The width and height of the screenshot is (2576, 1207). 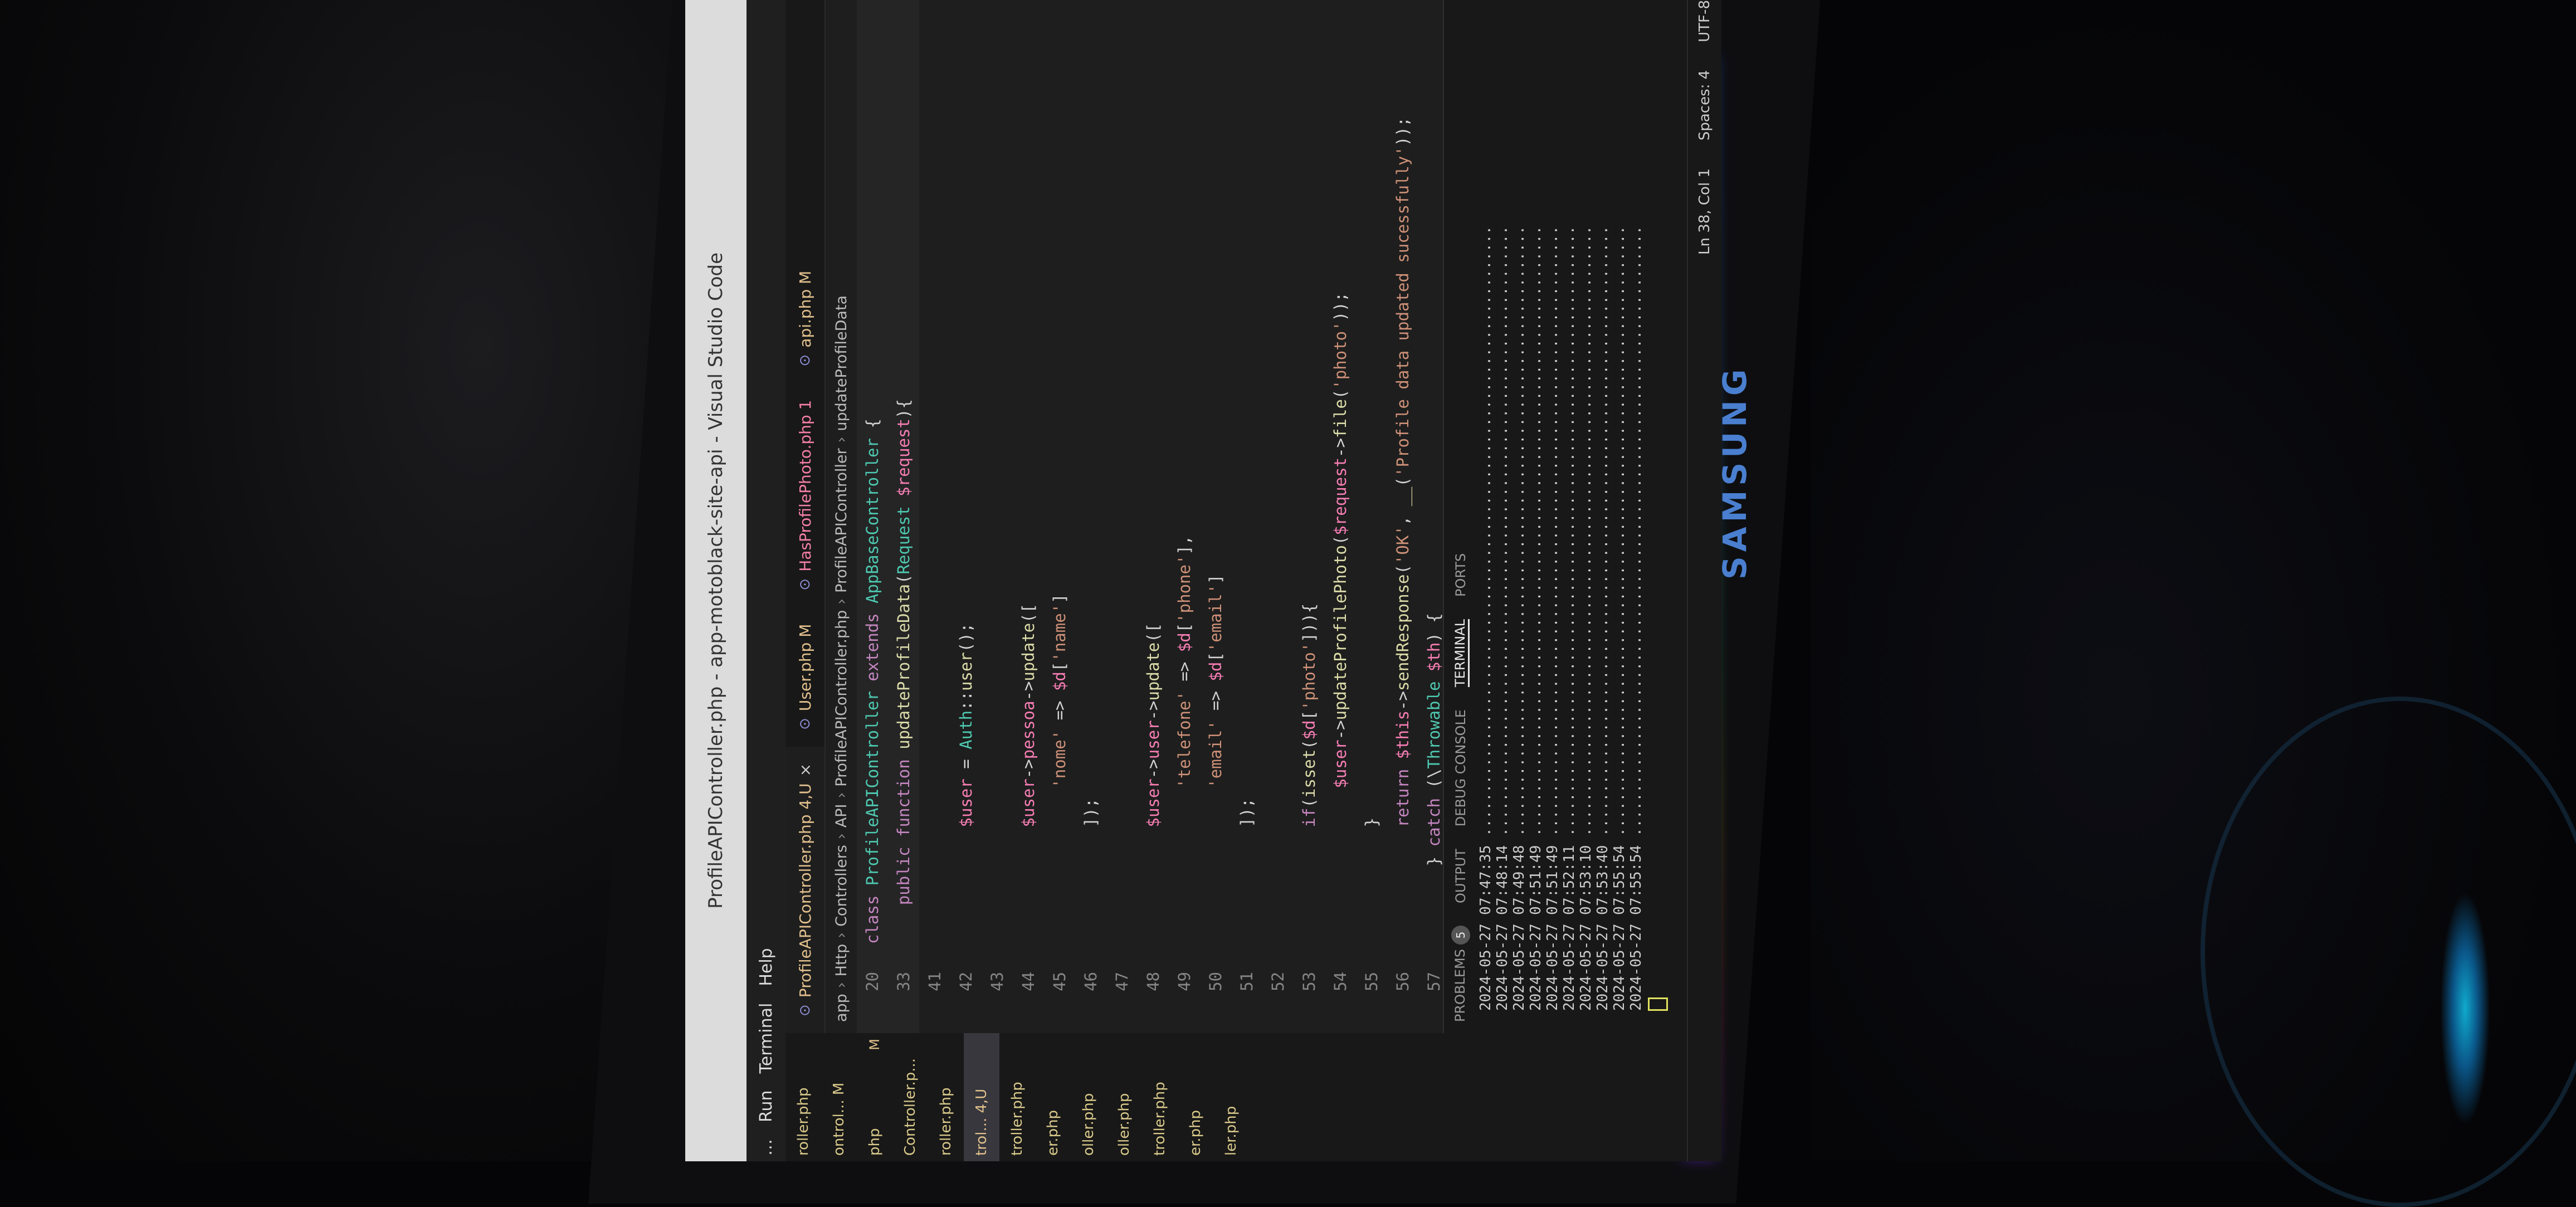 I want to click on line-number: 43, so click(x=997, y=981).